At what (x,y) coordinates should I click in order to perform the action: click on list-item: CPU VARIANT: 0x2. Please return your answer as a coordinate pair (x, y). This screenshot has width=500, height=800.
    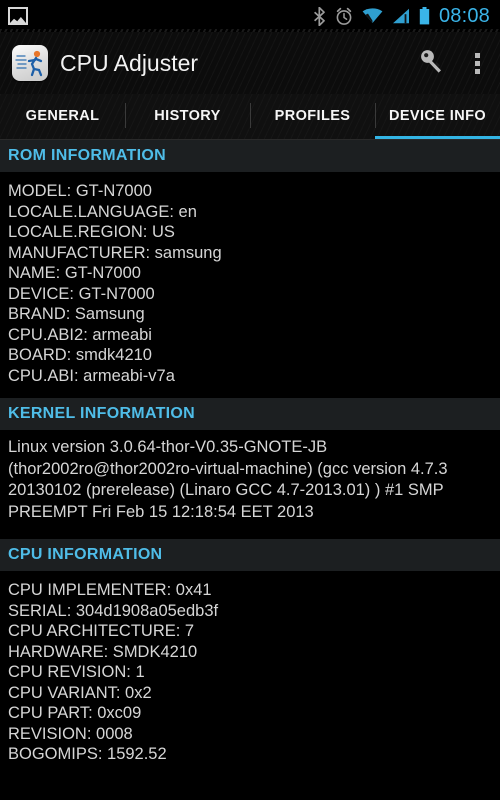
    Looking at the image, I should click on (80, 692).